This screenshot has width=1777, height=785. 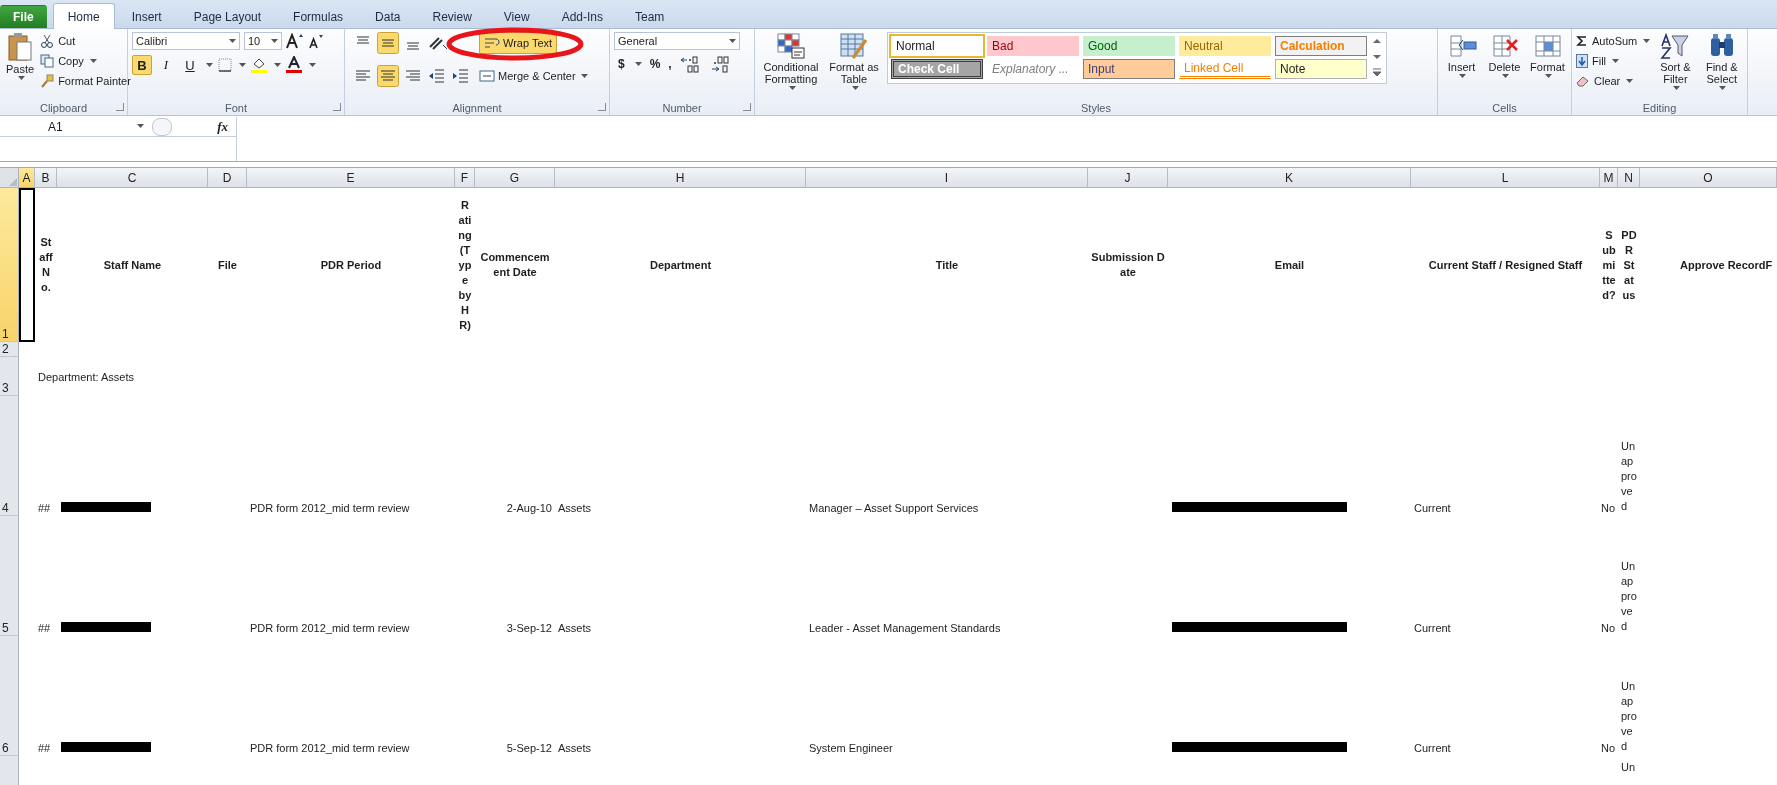 What do you see at coordinates (582, 16) in the screenshot?
I see `ribbon-tab: Add-Ins` at bounding box center [582, 16].